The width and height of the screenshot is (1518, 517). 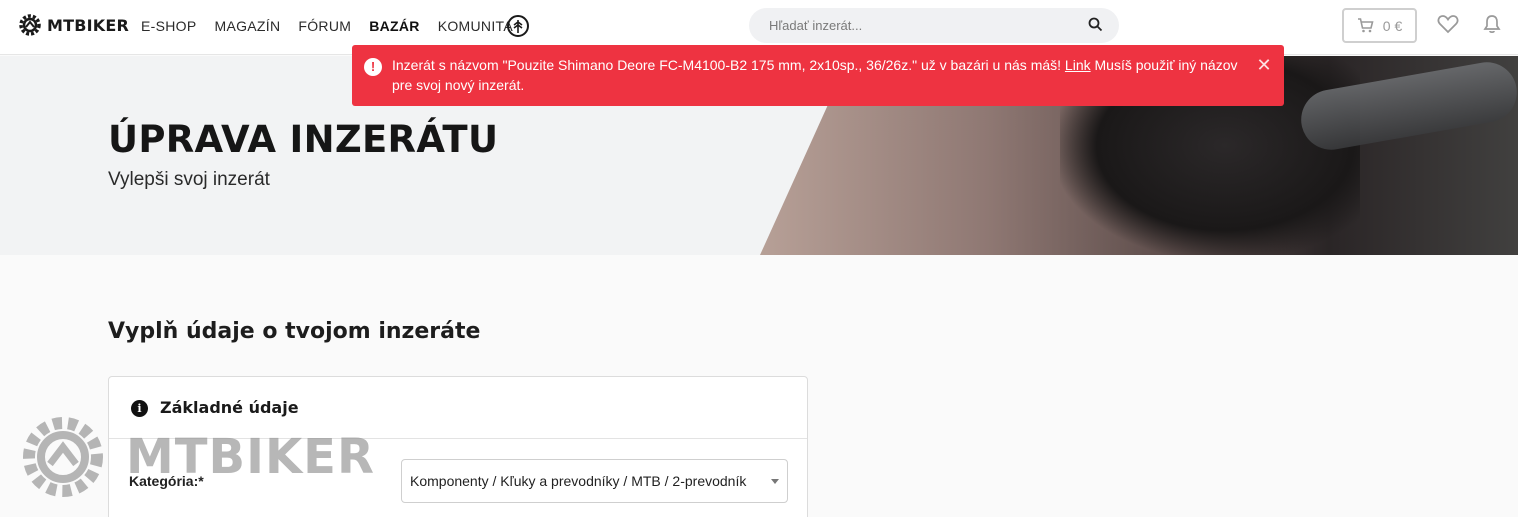 I want to click on cart-button: 0 €, so click(x=1379, y=25).